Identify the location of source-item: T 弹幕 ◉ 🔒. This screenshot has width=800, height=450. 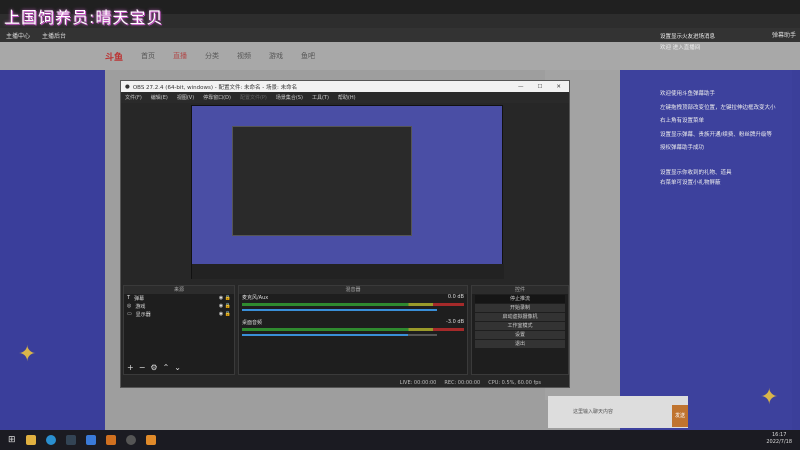
(179, 298).